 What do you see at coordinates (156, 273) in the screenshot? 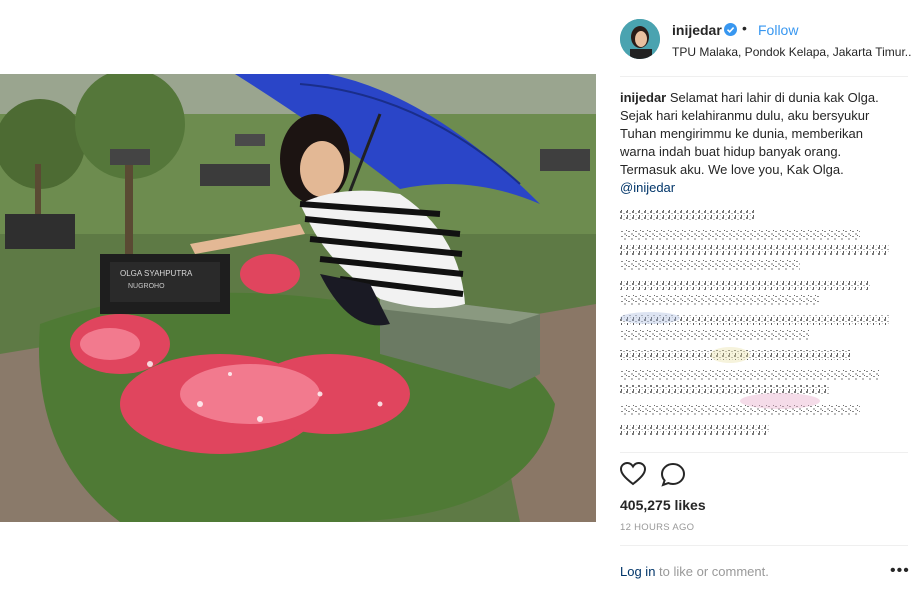
I see `svg-text: OLGA SYAHPUTRA` at bounding box center [156, 273].